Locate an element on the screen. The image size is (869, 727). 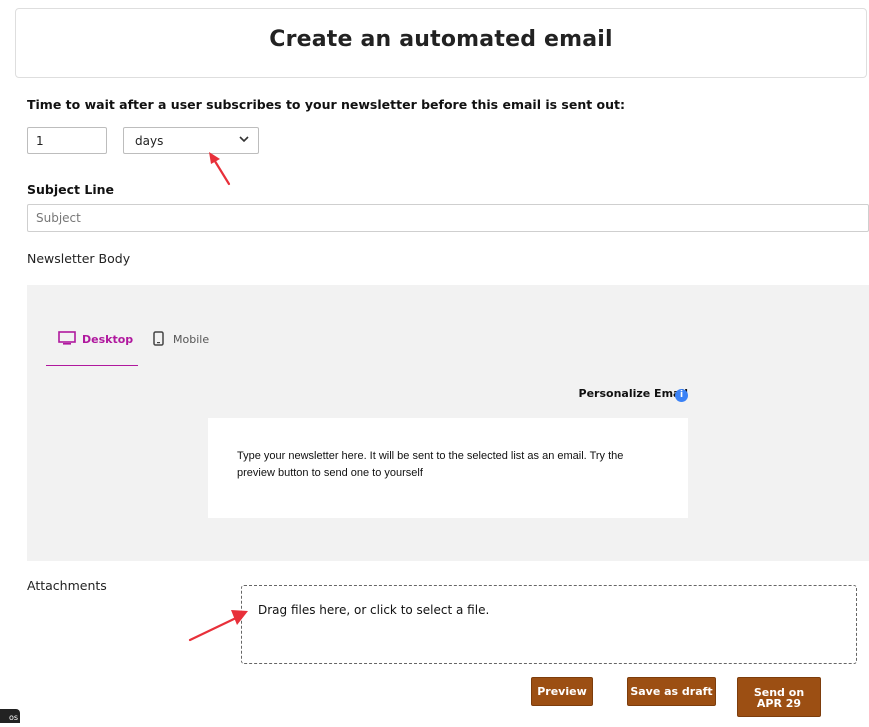
attachments-label: Attachments is located at coordinates (67, 585).